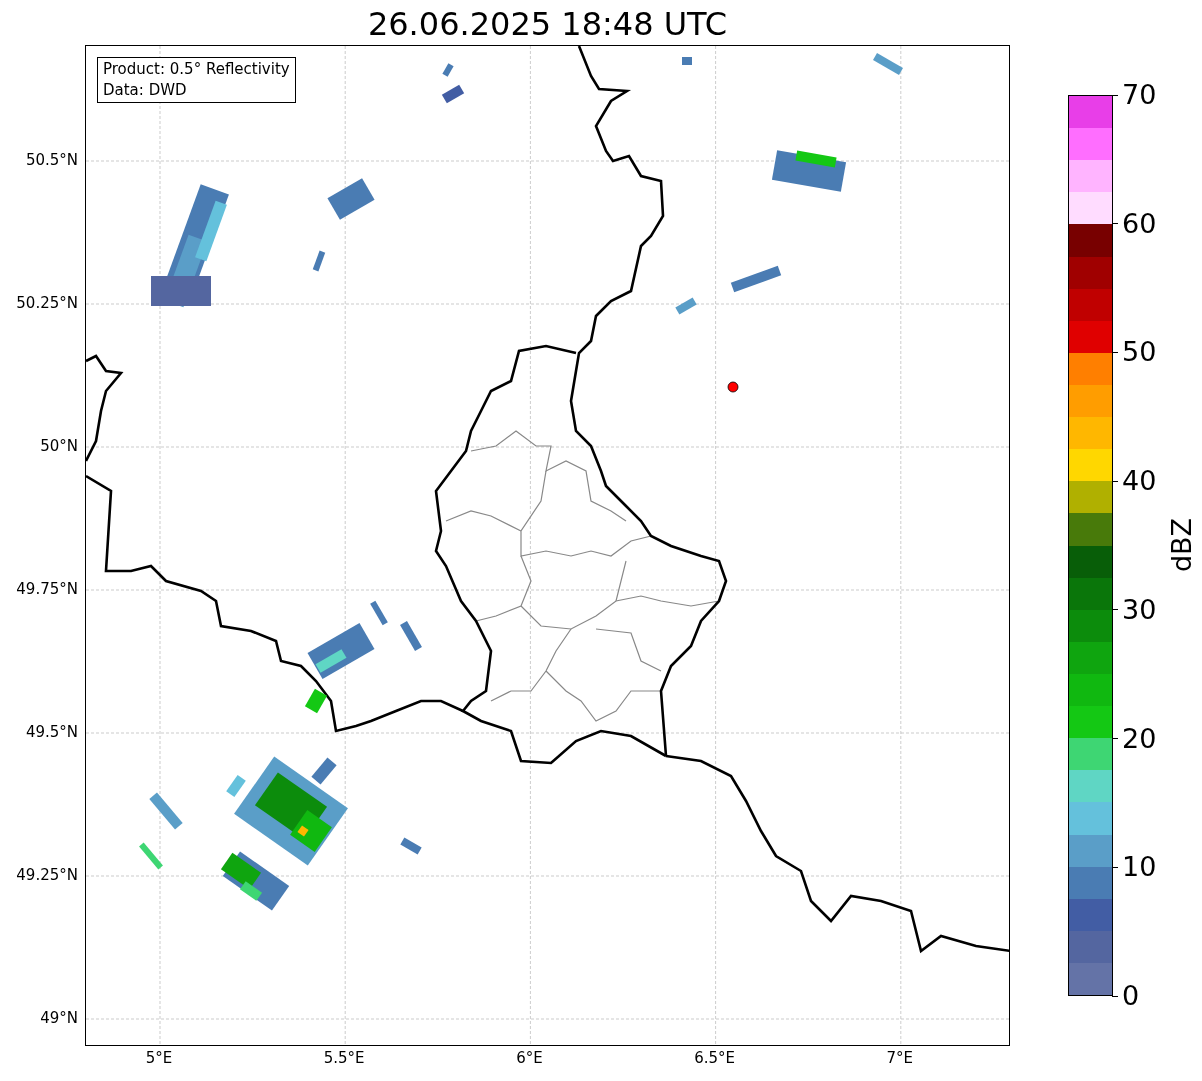  I want to click on chart-title: 26.06.2025 18:48 UTC, so click(547, 24).